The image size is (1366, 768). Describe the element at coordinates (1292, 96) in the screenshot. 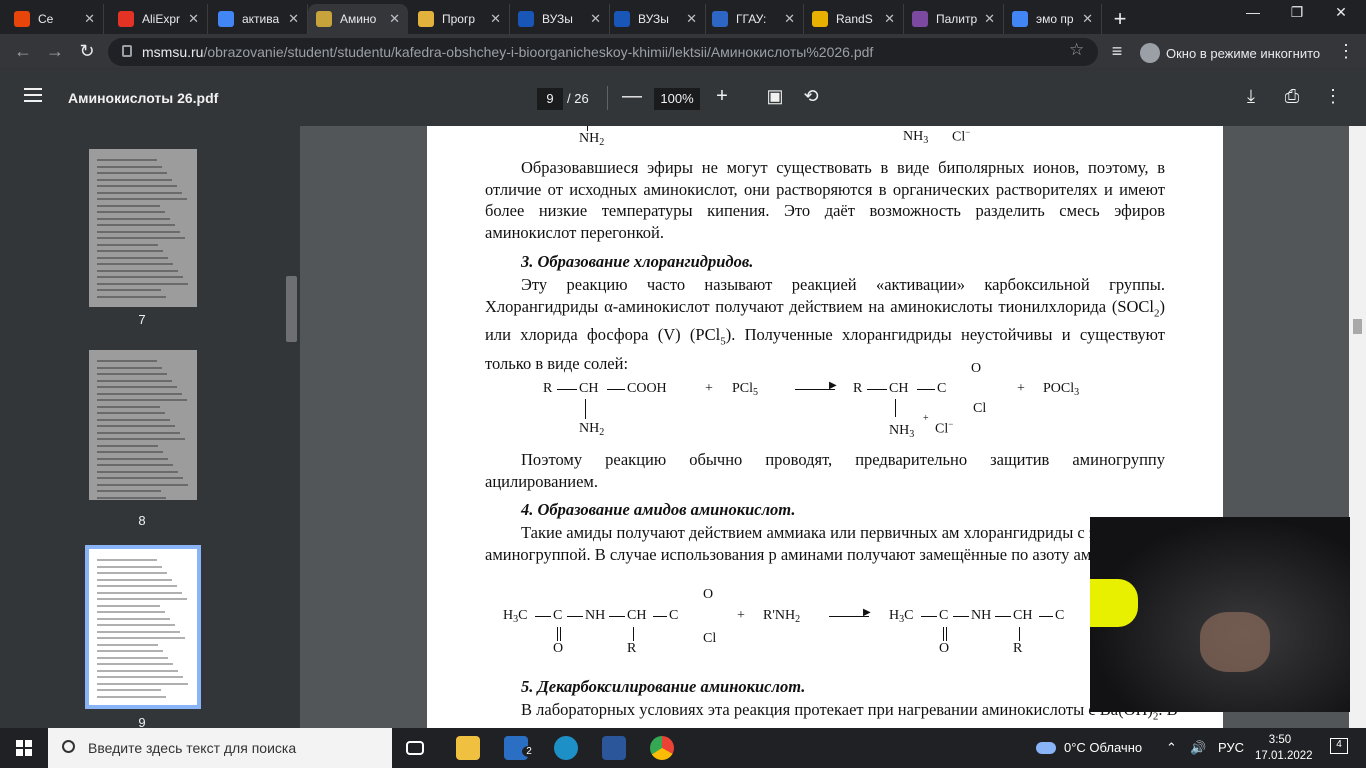

I see `print-icon: ⎙` at that location.